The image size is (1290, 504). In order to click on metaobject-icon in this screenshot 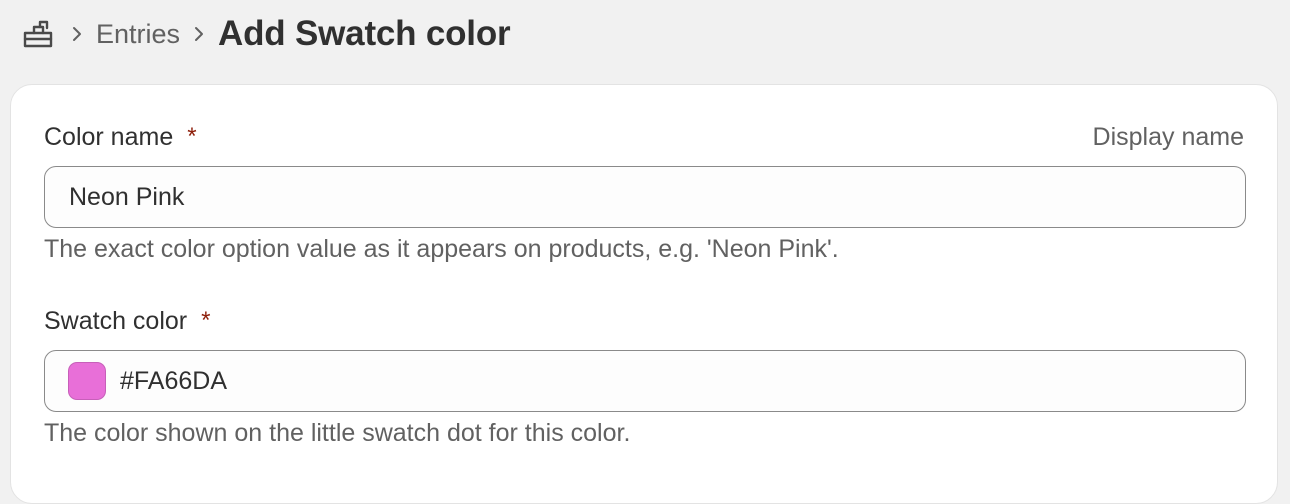, I will do `click(39, 34)`.